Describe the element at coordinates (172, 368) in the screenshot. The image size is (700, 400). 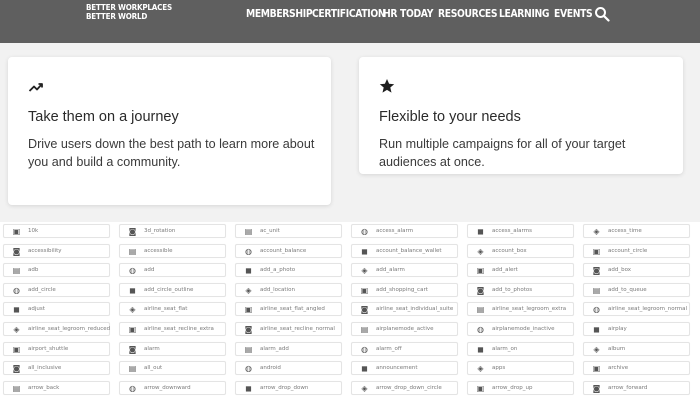
I see `icon-chip-all-out: ▤ all_out` at that location.